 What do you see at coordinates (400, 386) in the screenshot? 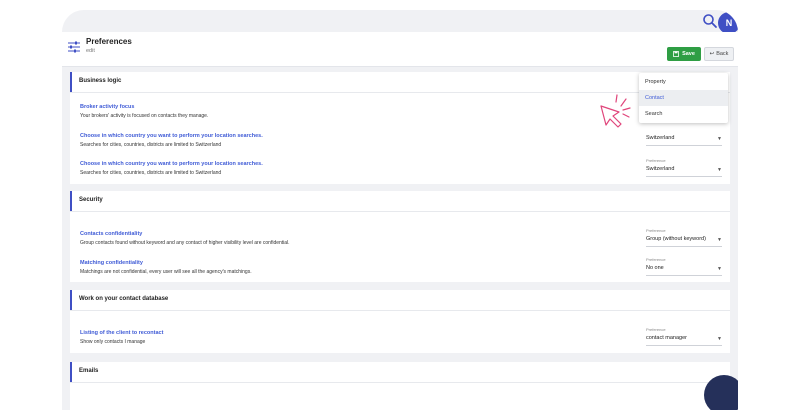
I see `section-emails: Emails` at bounding box center [400, 386].